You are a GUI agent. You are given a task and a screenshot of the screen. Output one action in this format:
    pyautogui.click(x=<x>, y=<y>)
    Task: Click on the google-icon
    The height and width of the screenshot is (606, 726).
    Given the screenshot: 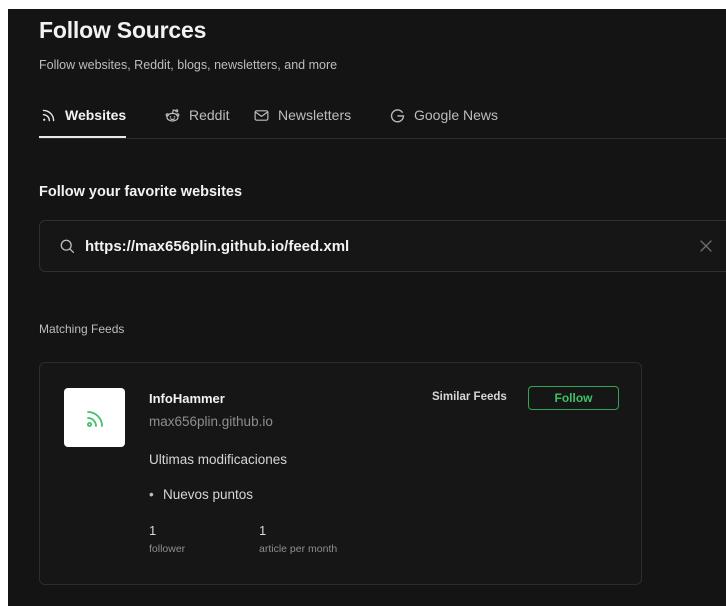 What is the action you would take?
    pyautogui.click(x=397, y=115)
    